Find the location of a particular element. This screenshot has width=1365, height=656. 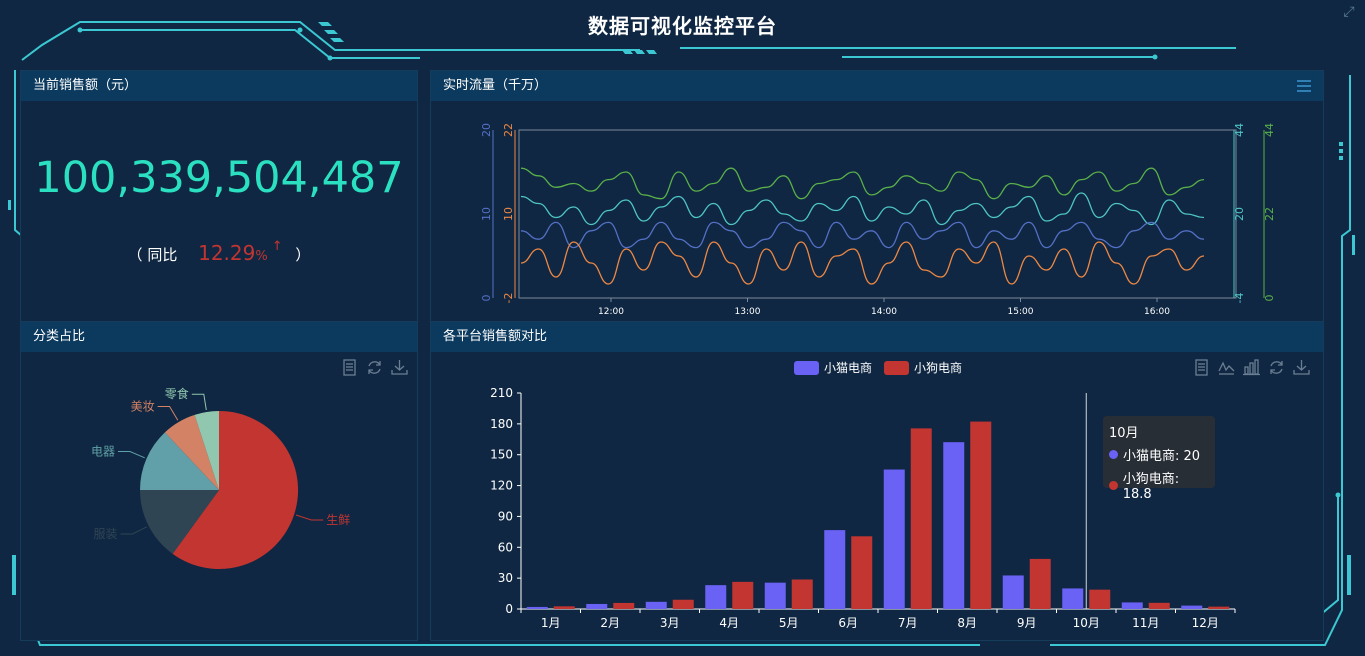

chart-tooltip: 10月 小猫电商: 20 小狗电商: 18.8 is located at coordinates (1159, 459).